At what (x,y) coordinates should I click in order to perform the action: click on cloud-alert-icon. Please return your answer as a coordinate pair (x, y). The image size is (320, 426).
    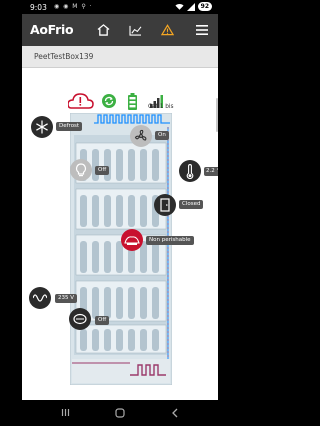
    Looking at the image, I should click on (81, 101).